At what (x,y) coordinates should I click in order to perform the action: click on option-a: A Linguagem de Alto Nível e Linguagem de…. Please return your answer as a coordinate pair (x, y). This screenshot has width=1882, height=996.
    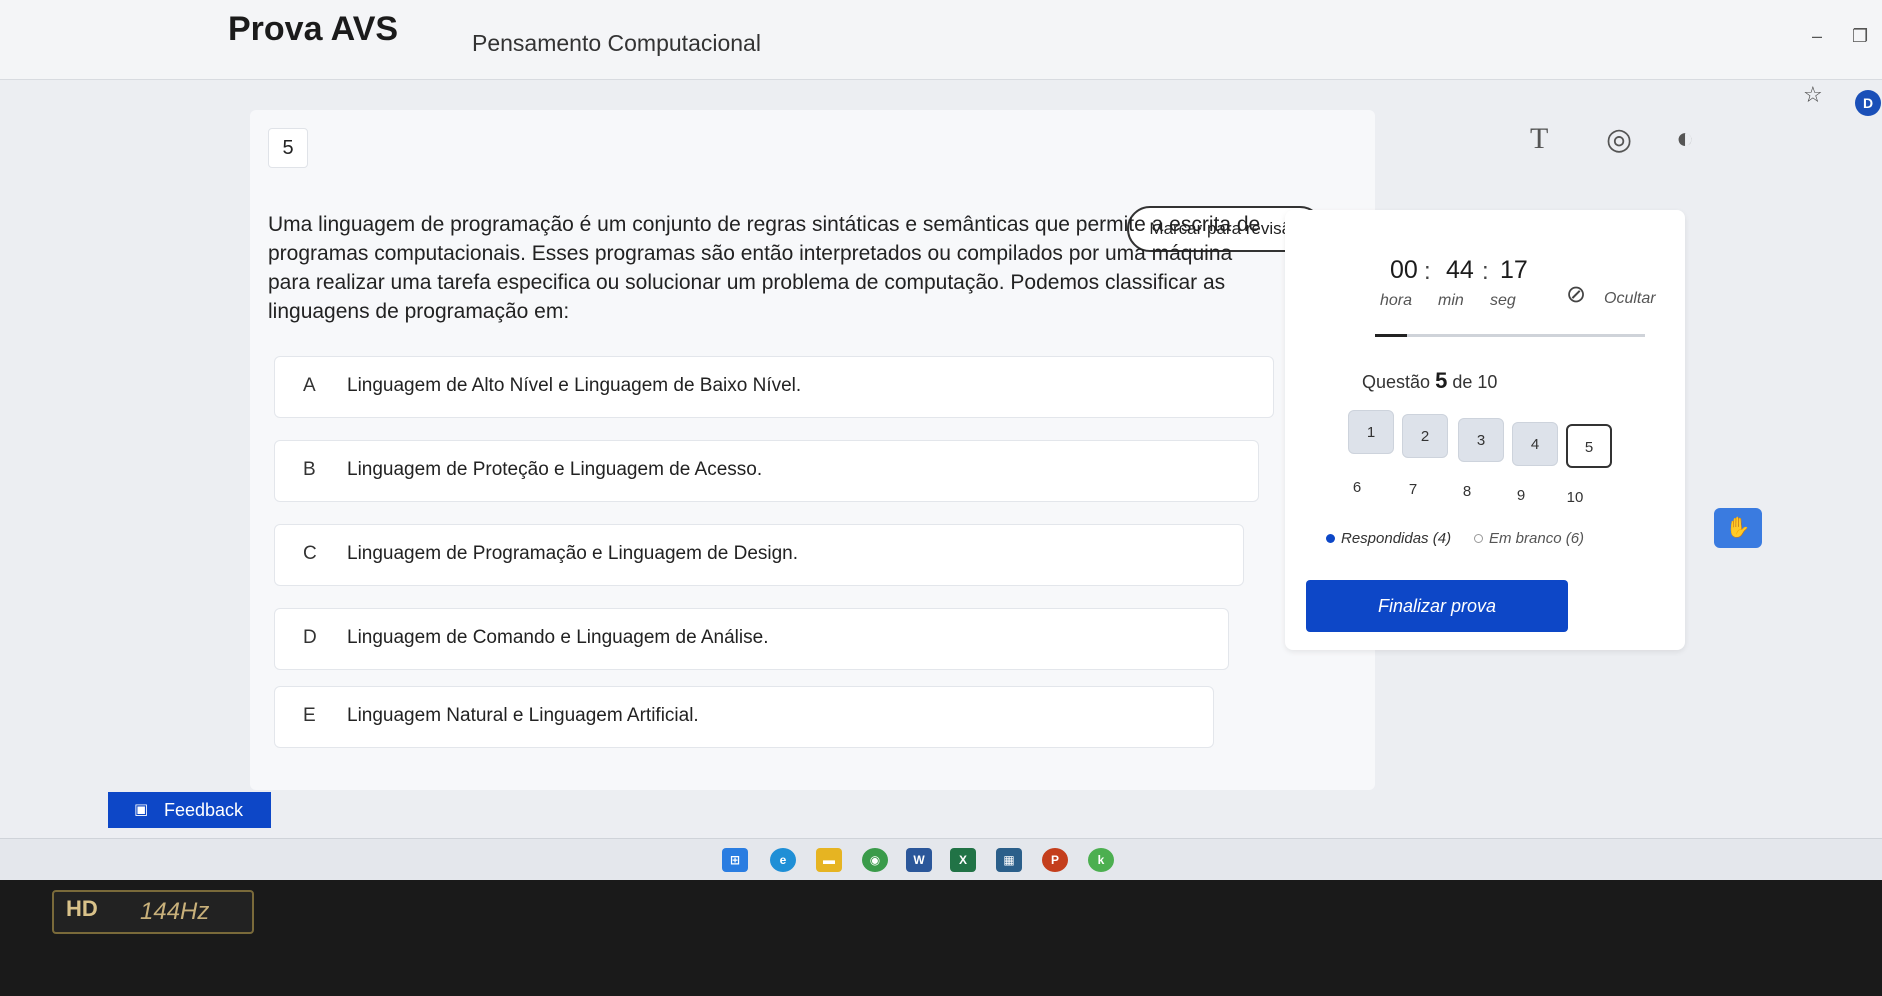
    Looking at the image, I should click on (774, 387).